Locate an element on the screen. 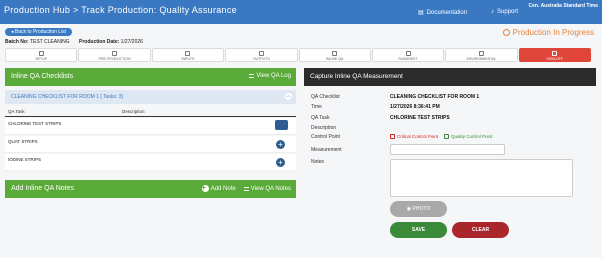 The height and width of the screenshot is (258, 602). production-date: Production Date: 1/27/2026 is located at coordinates (111, 42).